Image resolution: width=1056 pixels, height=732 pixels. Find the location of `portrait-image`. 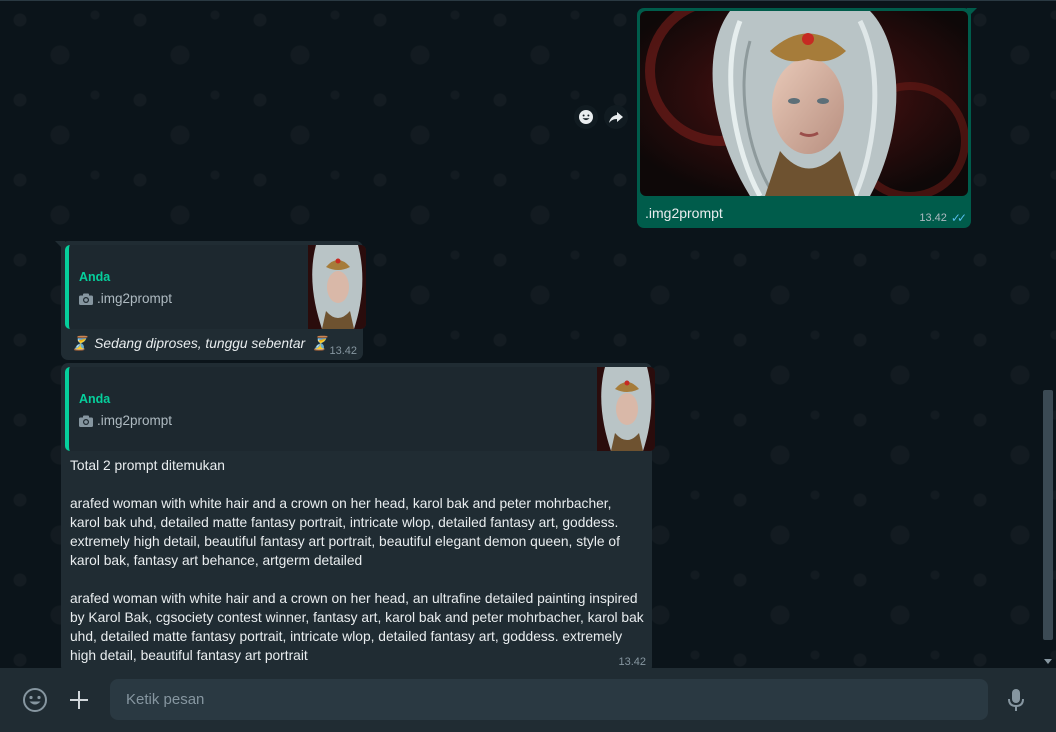

portrait-image is located at coordinates (804, 103).